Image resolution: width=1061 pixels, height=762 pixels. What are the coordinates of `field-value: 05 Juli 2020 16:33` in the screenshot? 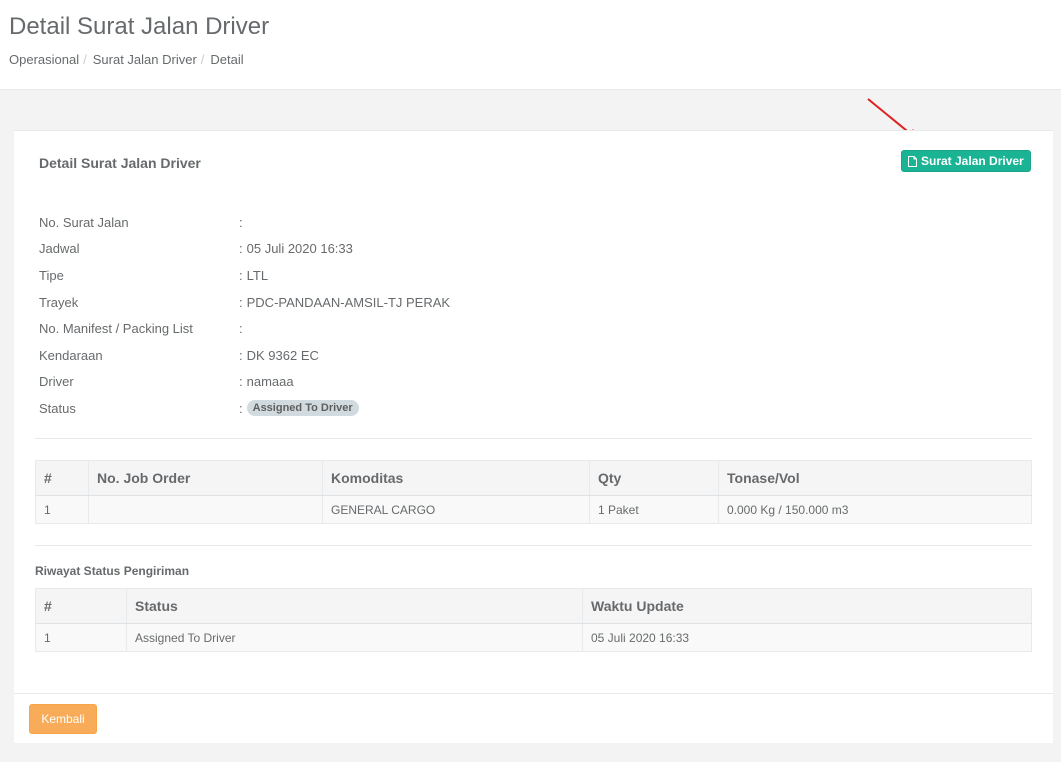 It's located at (299, 249).